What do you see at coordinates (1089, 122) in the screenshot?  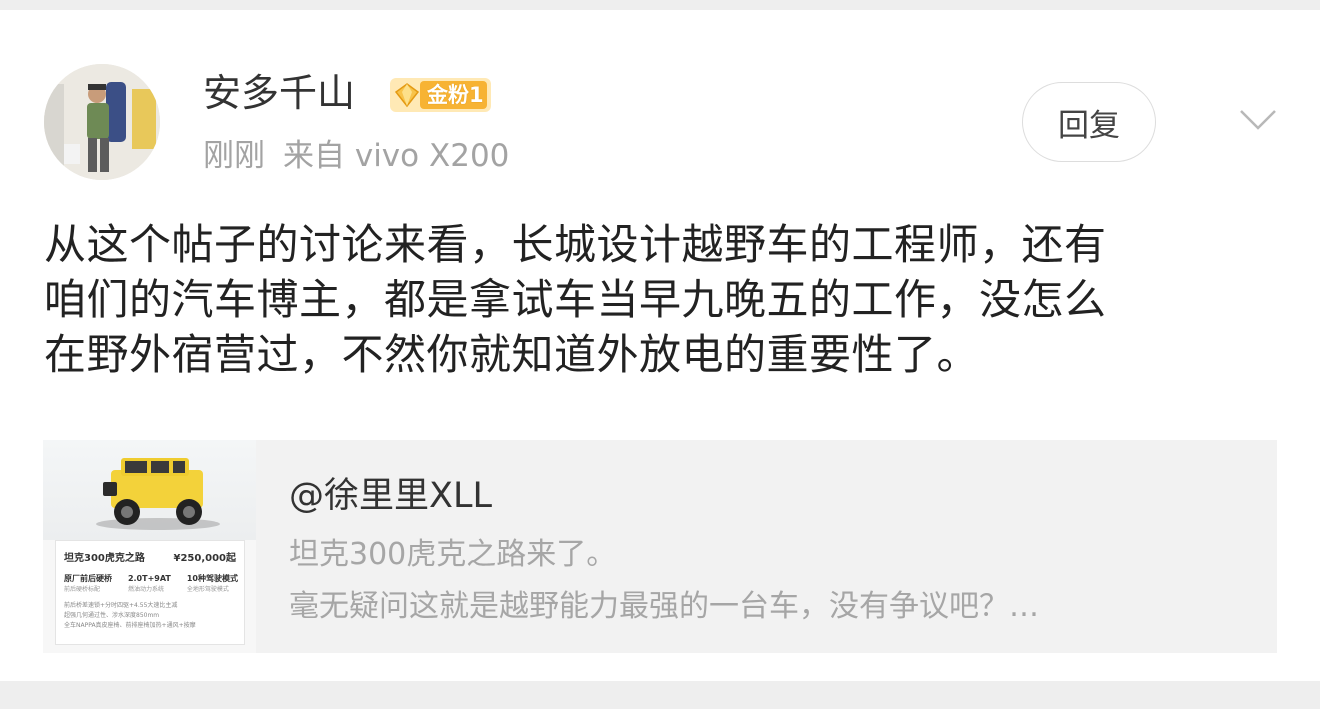 I see `reply-button: 回复` at bounding box center [1089, 122].